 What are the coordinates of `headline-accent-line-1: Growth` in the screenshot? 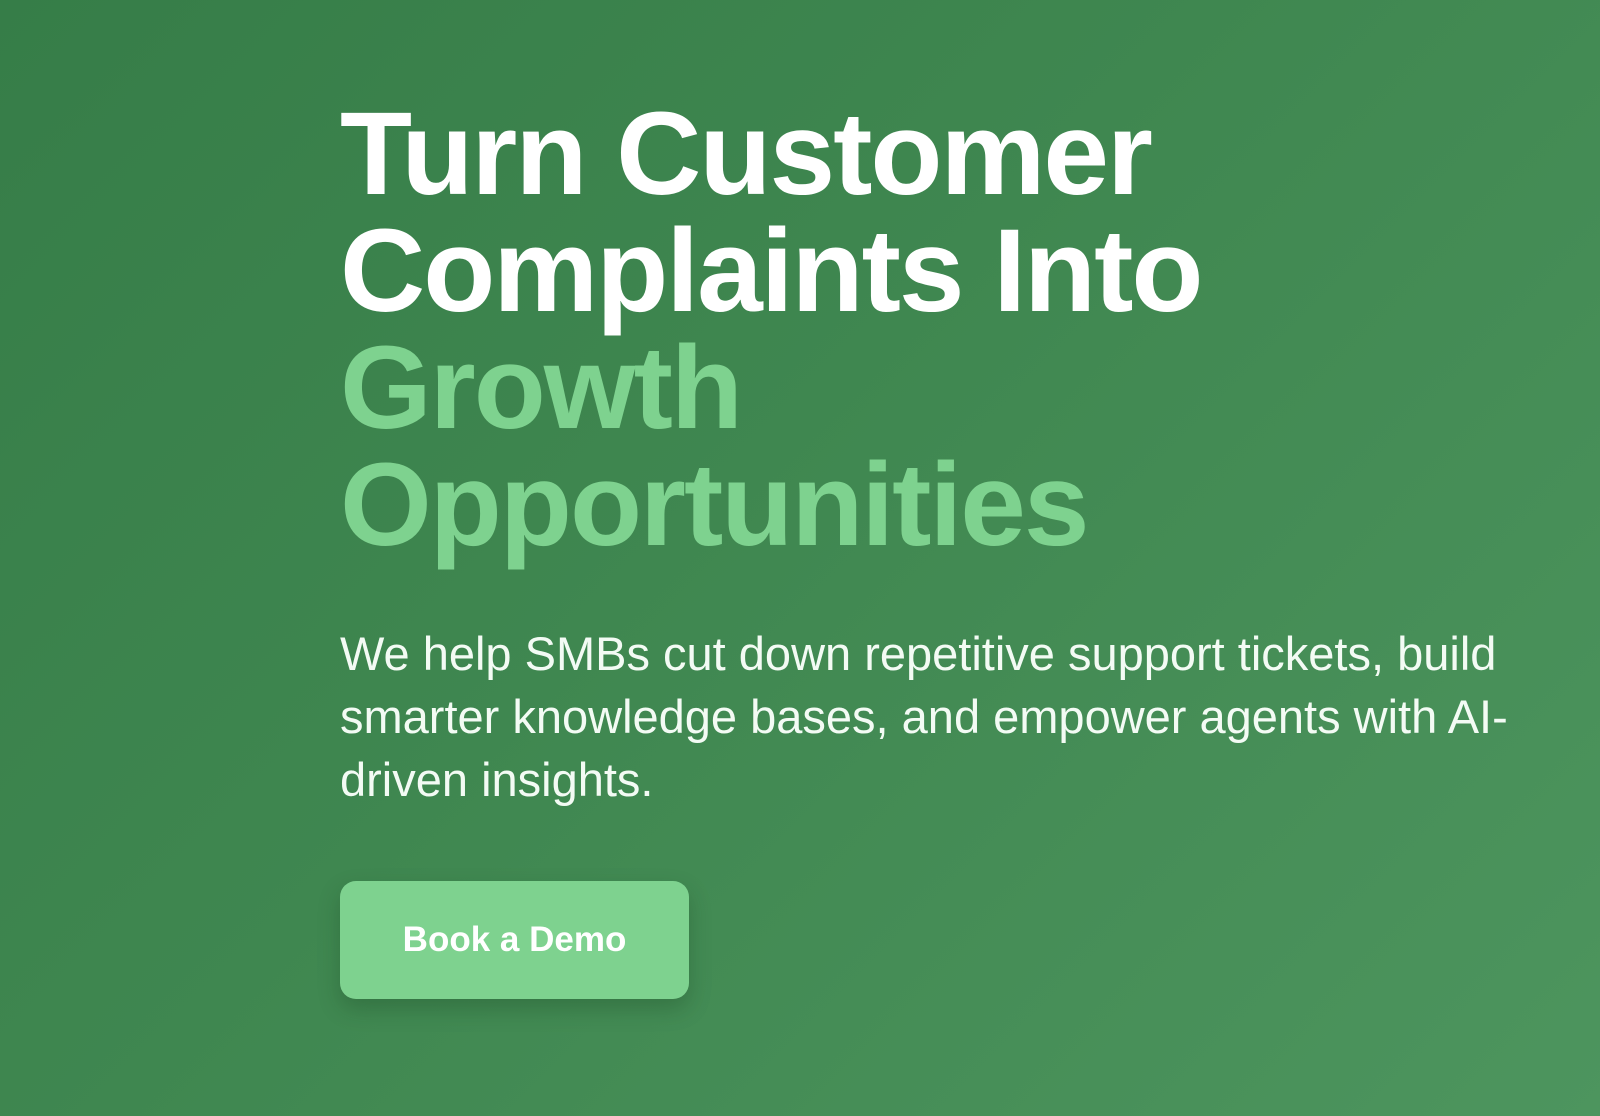 It's located at (541, 388).